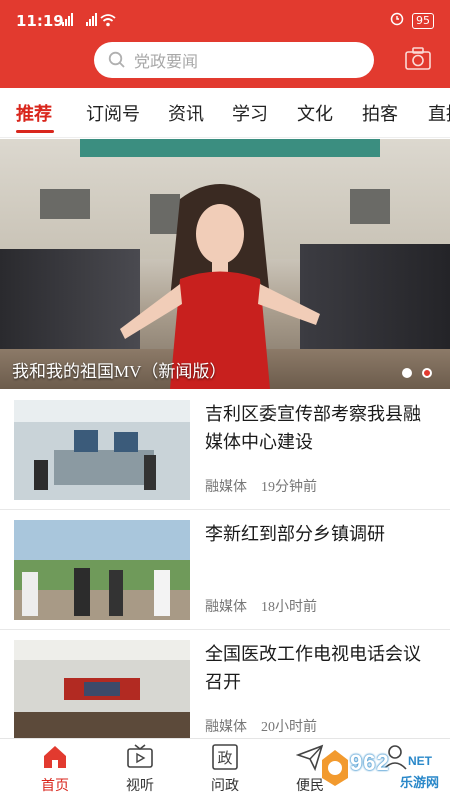 The image size is (450, 800). I want to click on news-title: 李新红到部分乡镇调研, so click(295, 534).